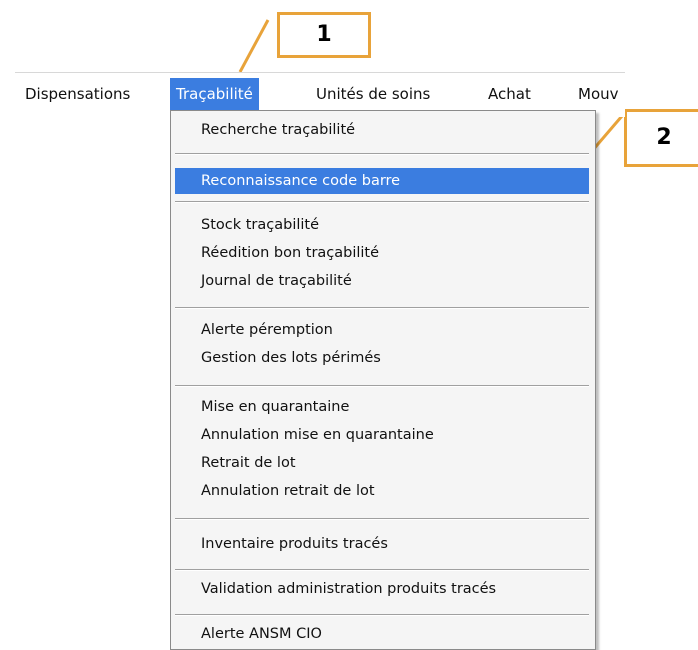  I want to click on menu-item-mise-en-quarantaine: Mise en quarantaine, so click(382, 407).